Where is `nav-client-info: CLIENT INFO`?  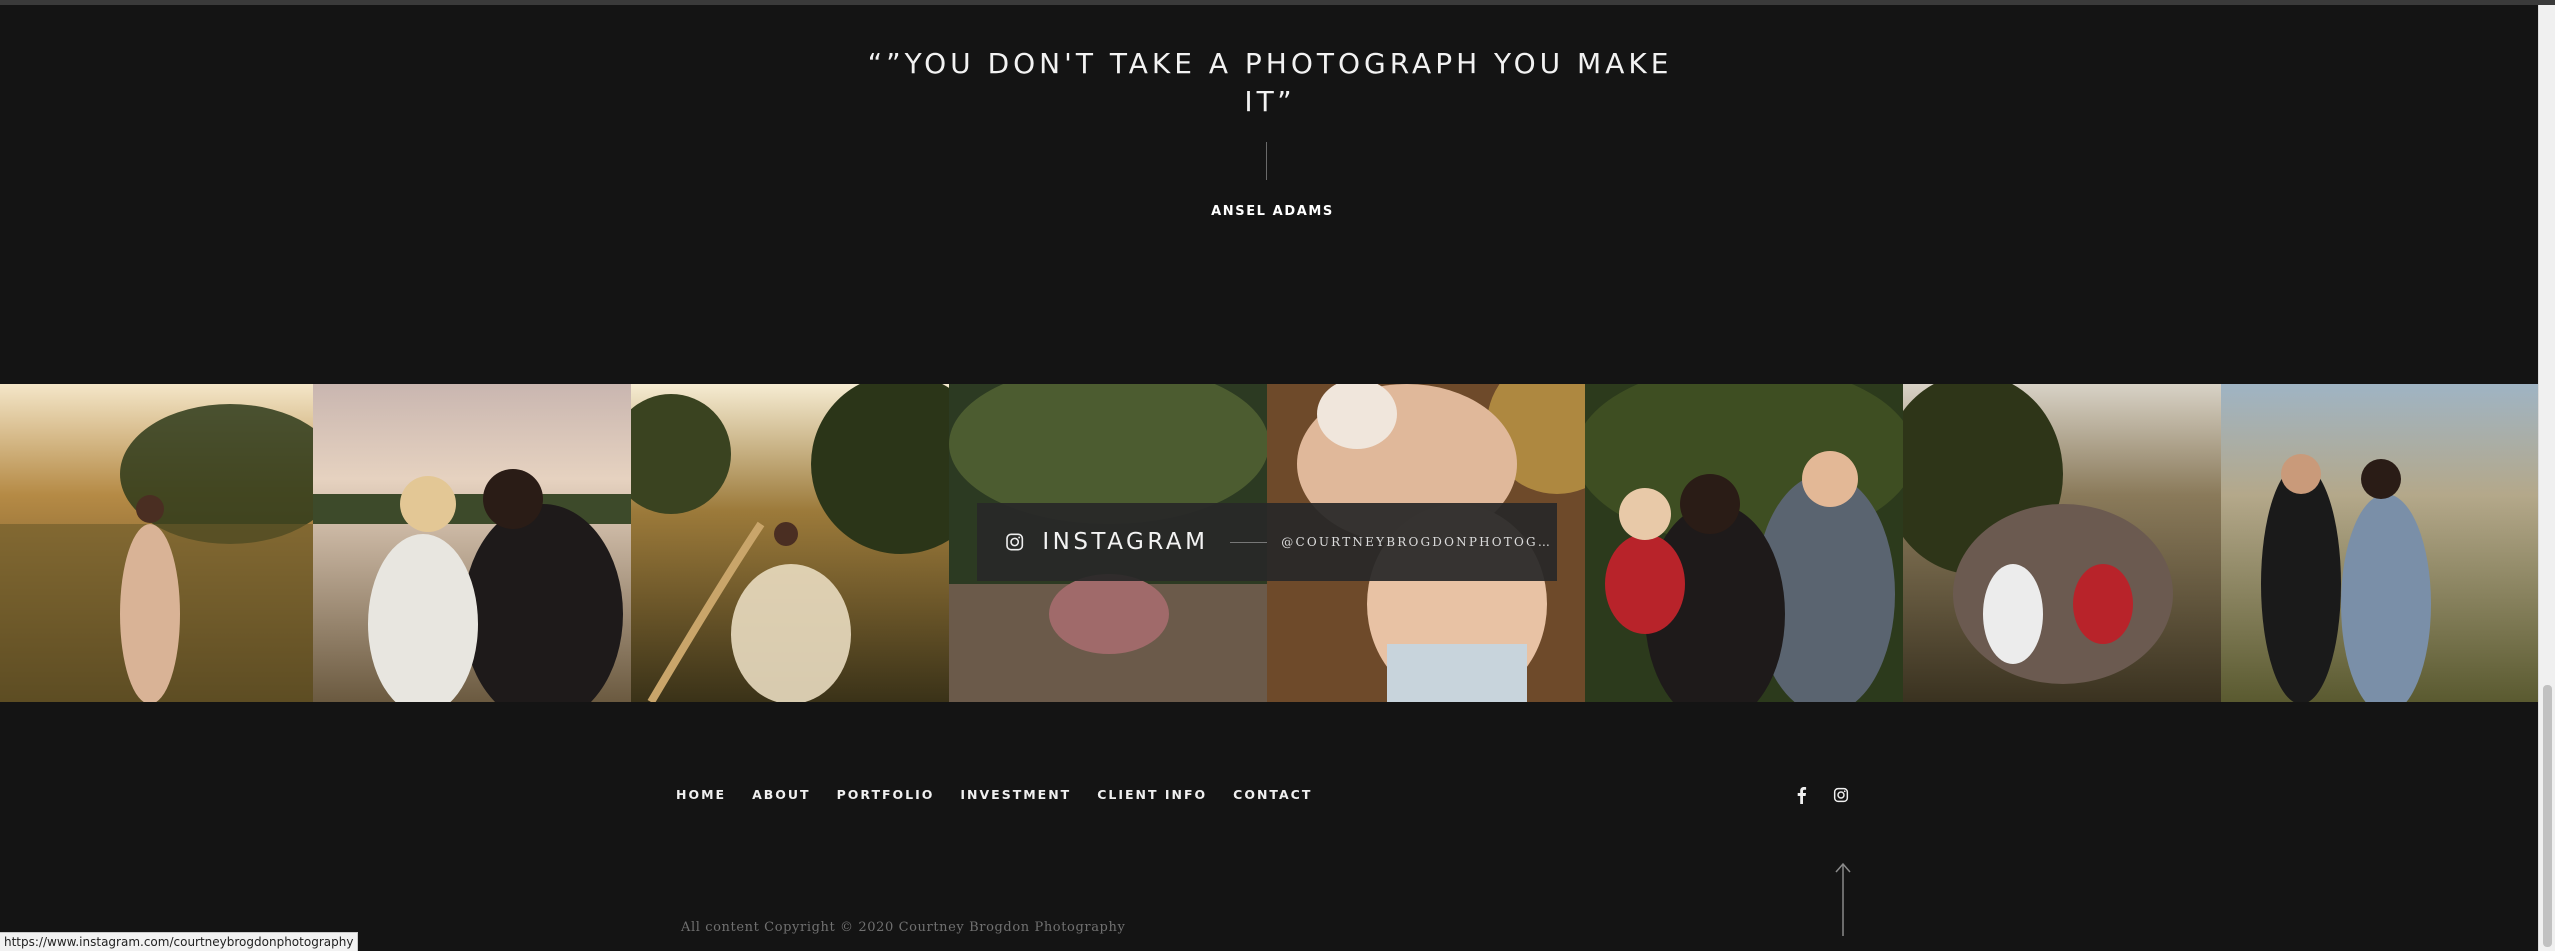 nav-client-info: CLIENT INFO is located at coordinates (1152, 794).